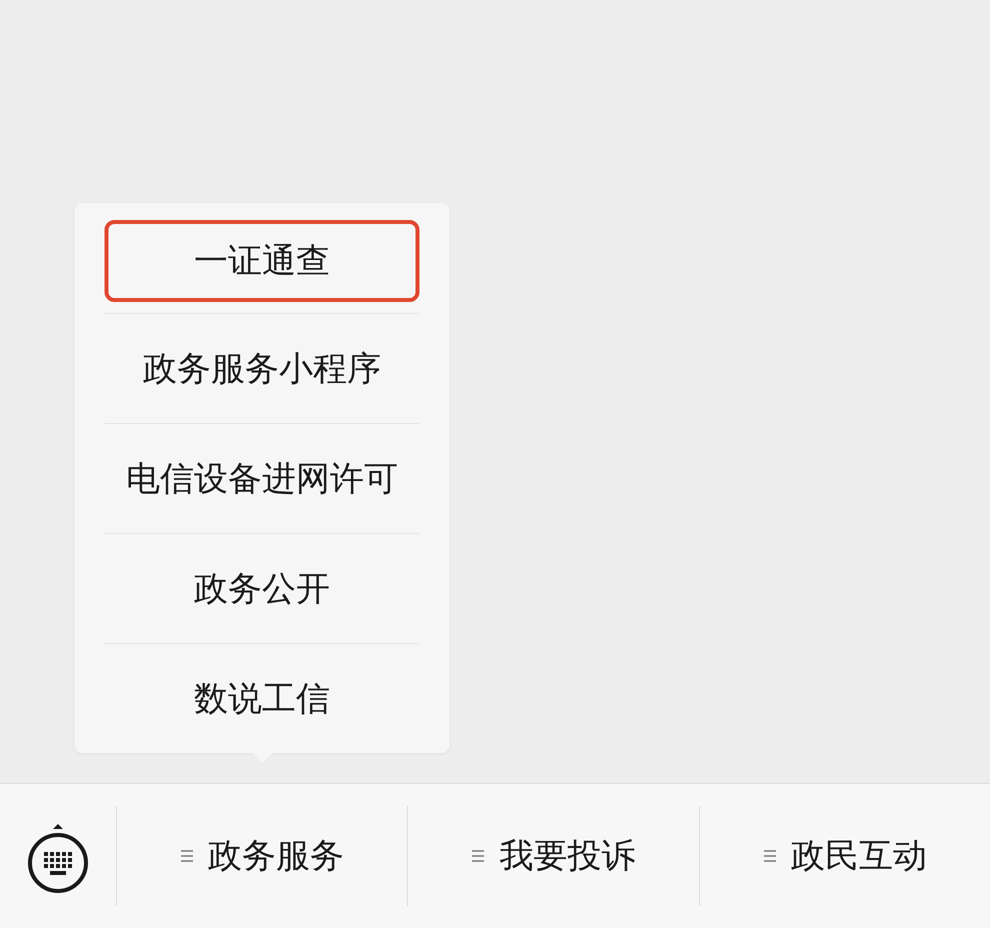 The height and width of the screenshot is (928, 990). Describe the element at coordinates (262, 478) in the screenshot. I see `menu-item: 电信设备进网许可` at that location.